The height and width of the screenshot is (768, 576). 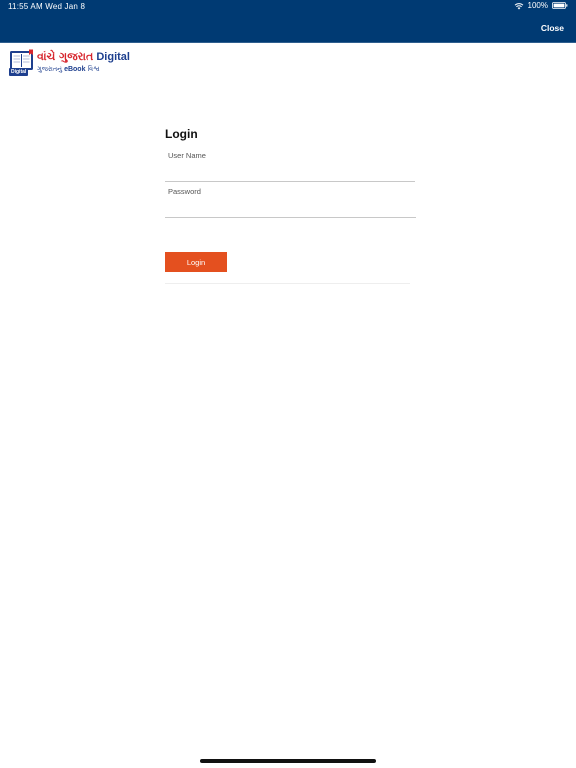 What do you see at coordinates (187, 155) in the screenshot?
I see `username-label: User Name` at bounding box center [187, 155].